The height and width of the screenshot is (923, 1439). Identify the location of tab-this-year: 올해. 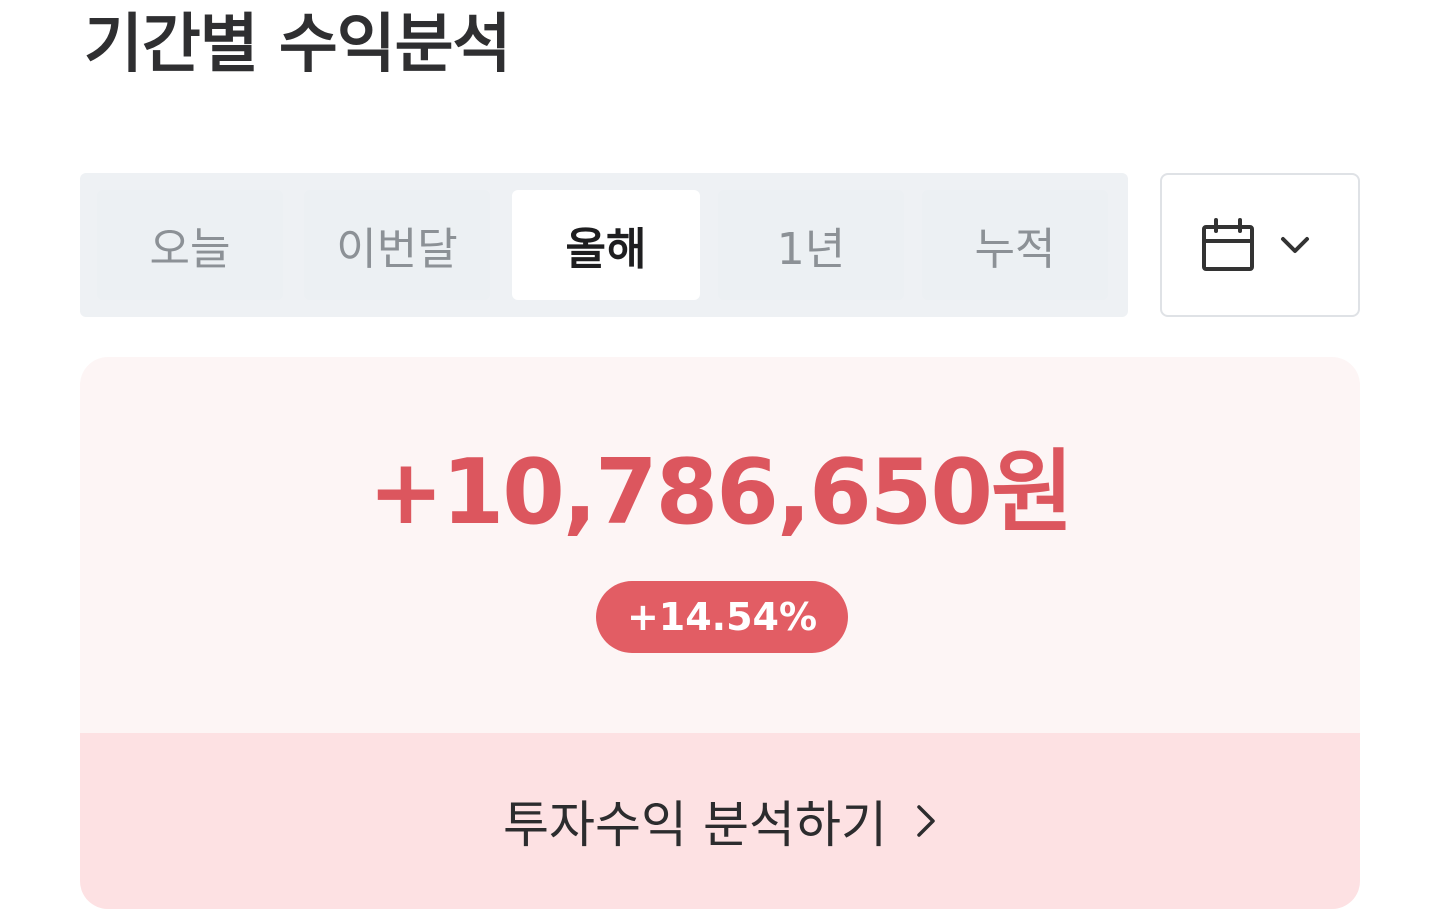
(606, 245).